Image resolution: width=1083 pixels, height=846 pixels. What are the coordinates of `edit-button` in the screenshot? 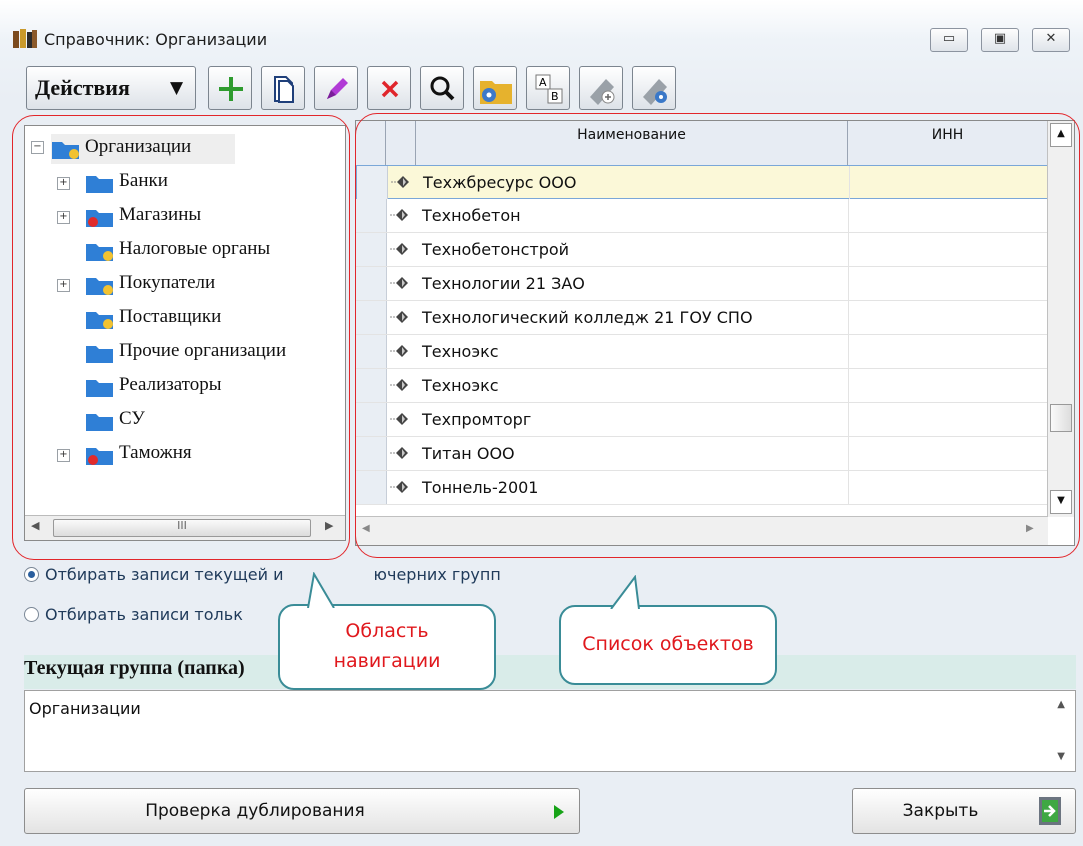 It's located at (336, 88).